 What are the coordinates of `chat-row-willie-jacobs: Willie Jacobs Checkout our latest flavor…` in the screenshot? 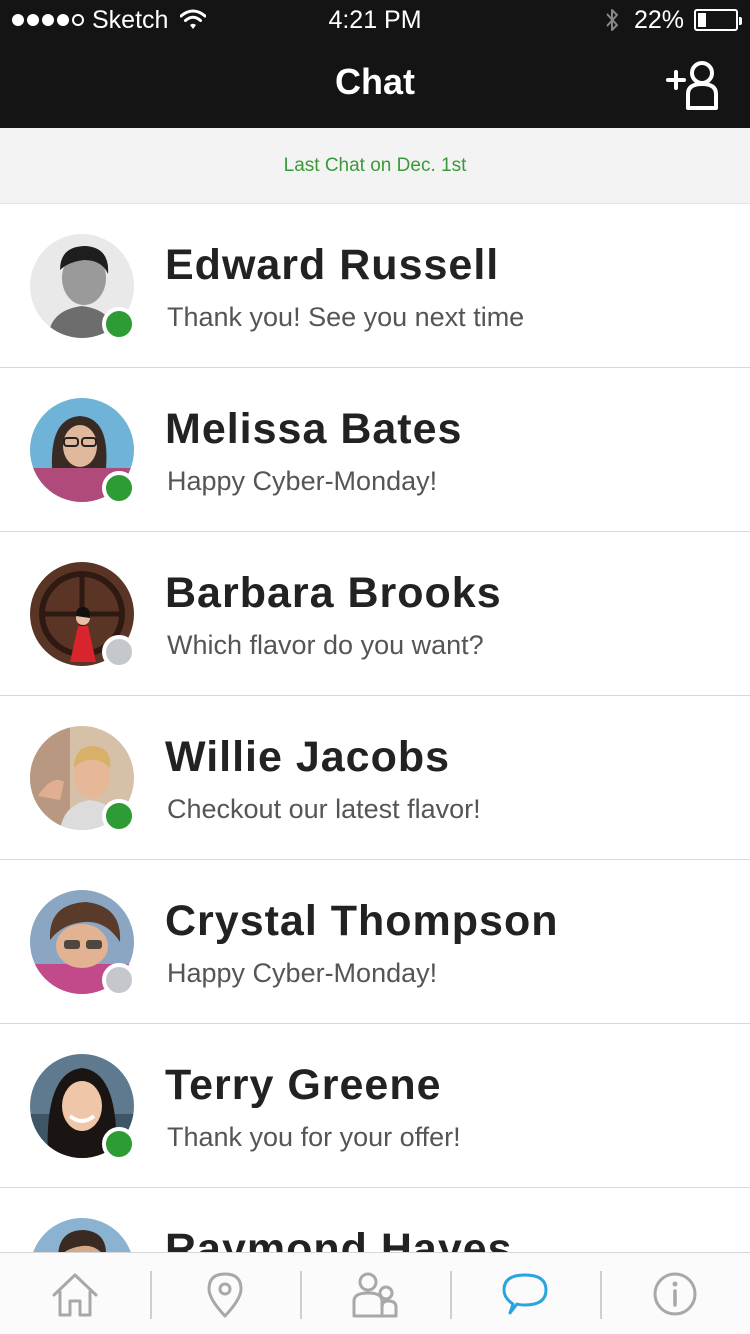 It's located at (375, 778).